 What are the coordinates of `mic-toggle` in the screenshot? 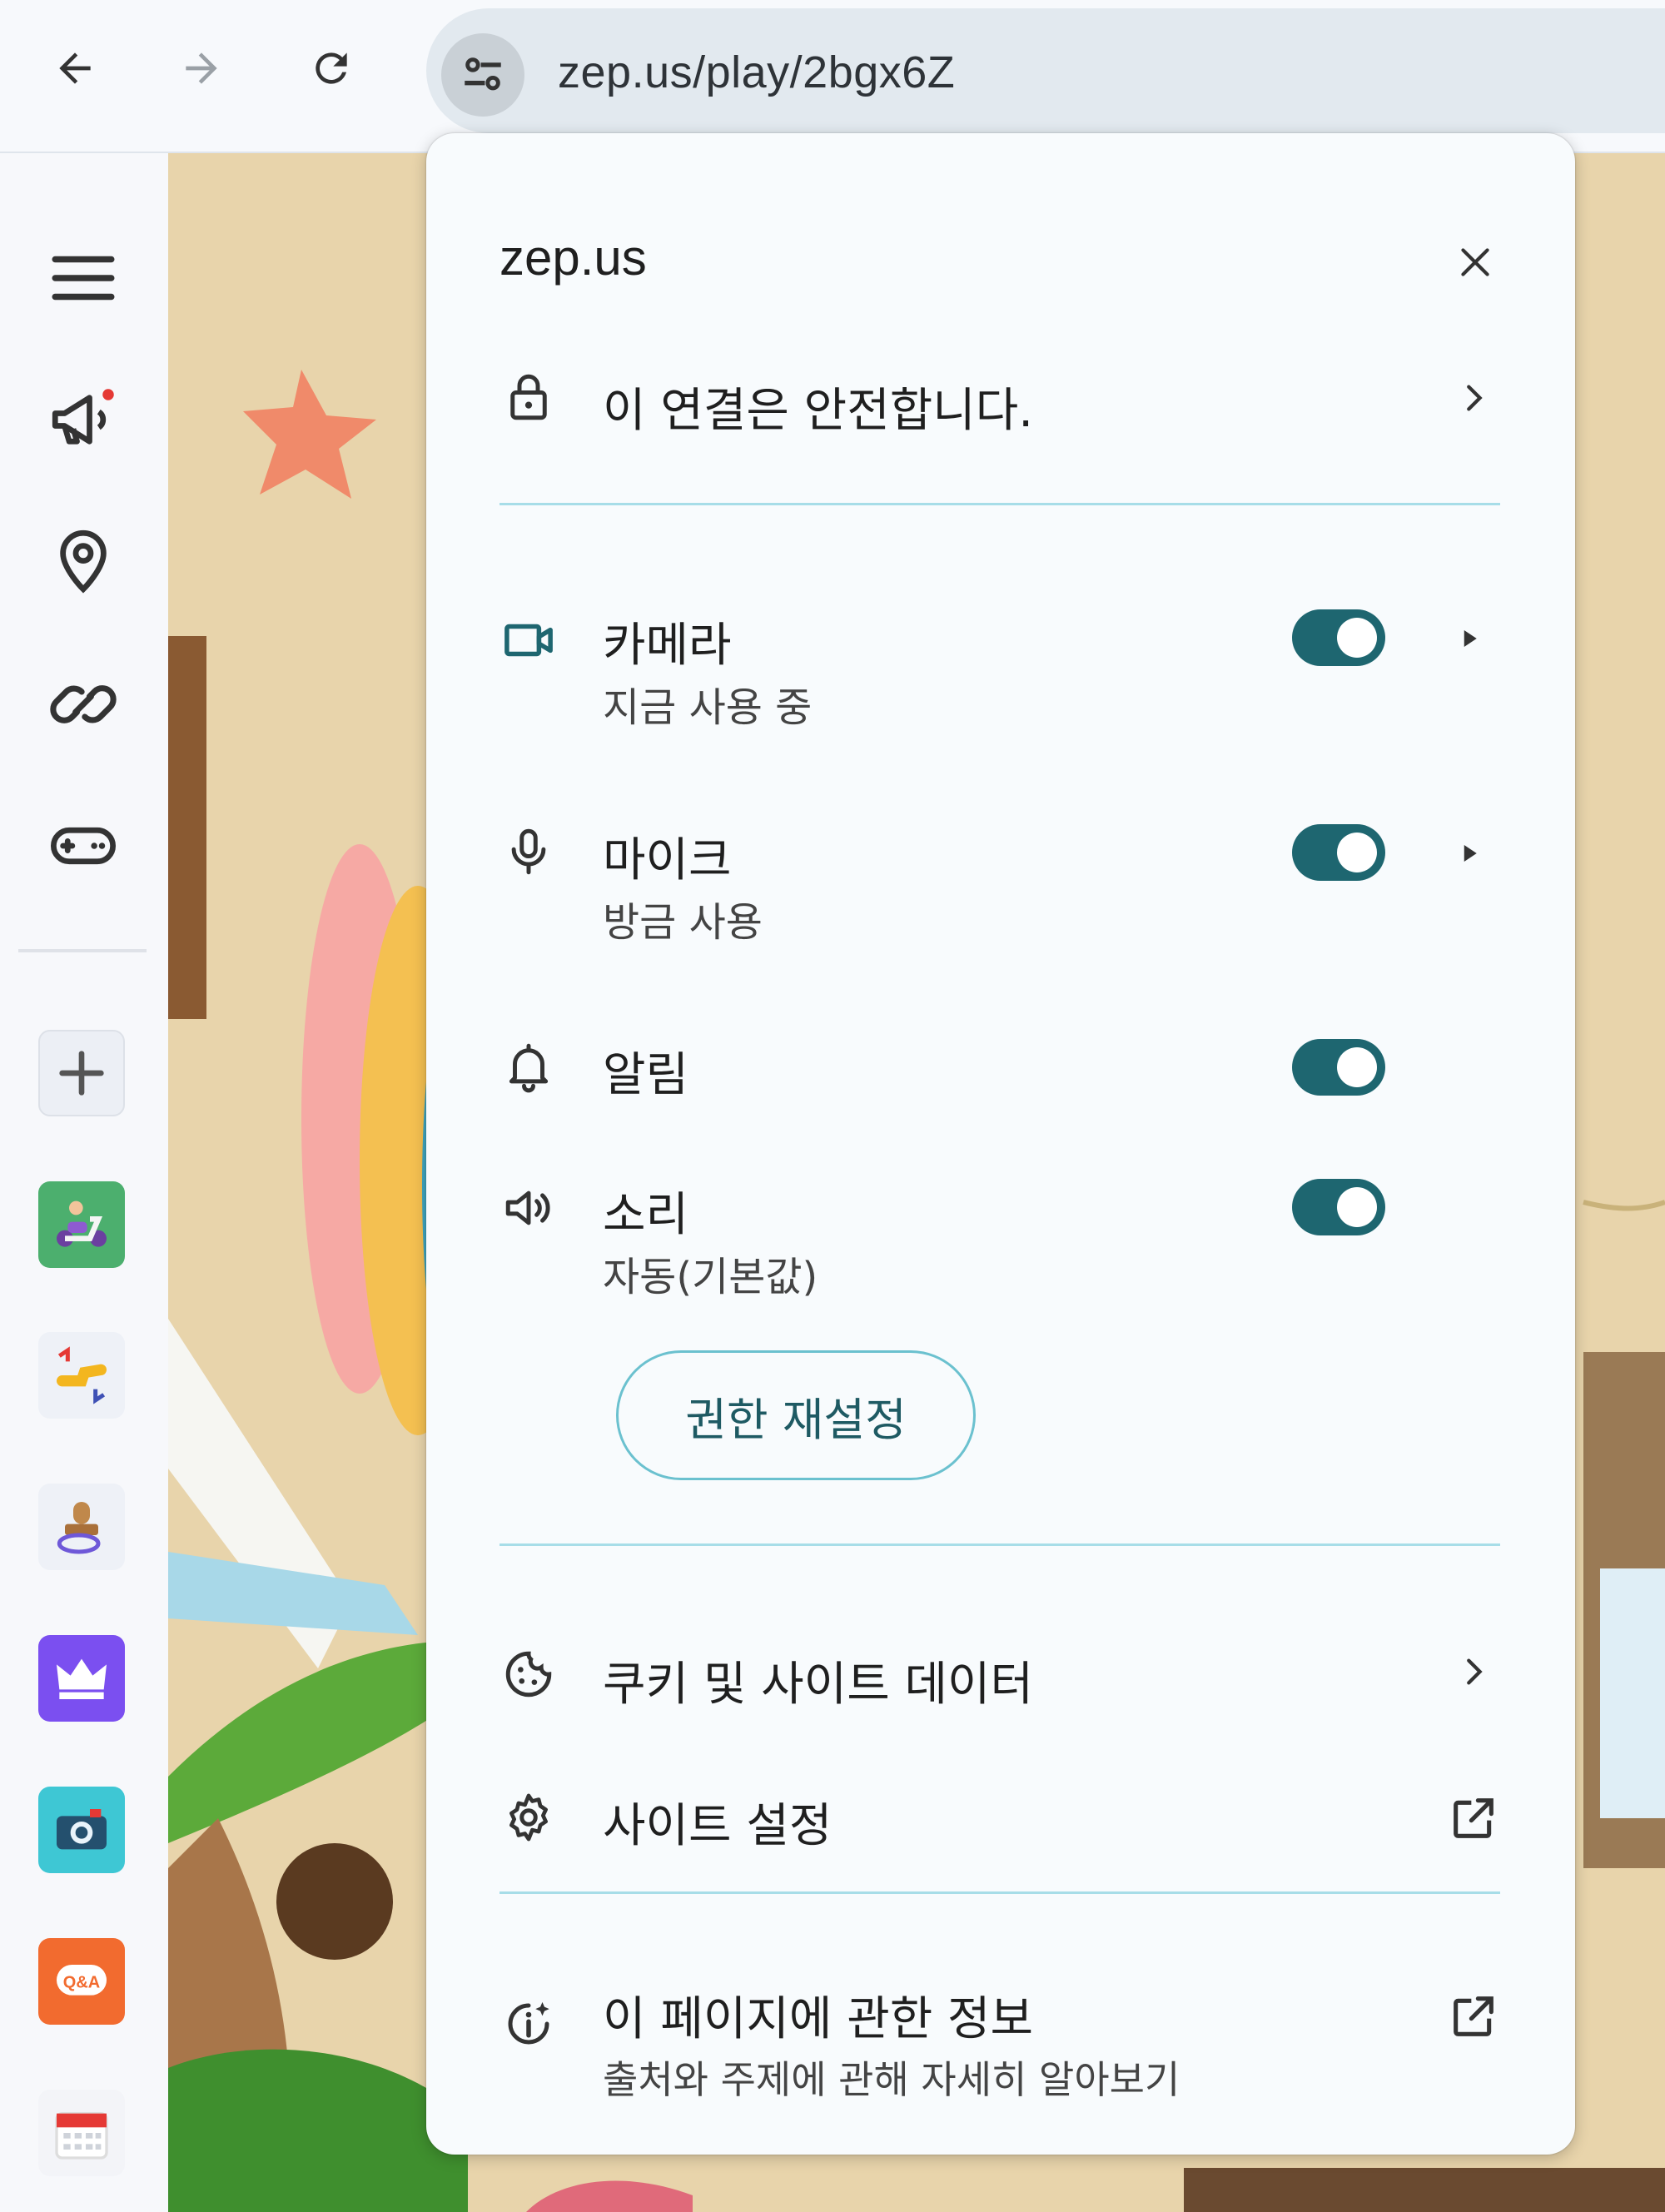 It's located at (1338, 852).